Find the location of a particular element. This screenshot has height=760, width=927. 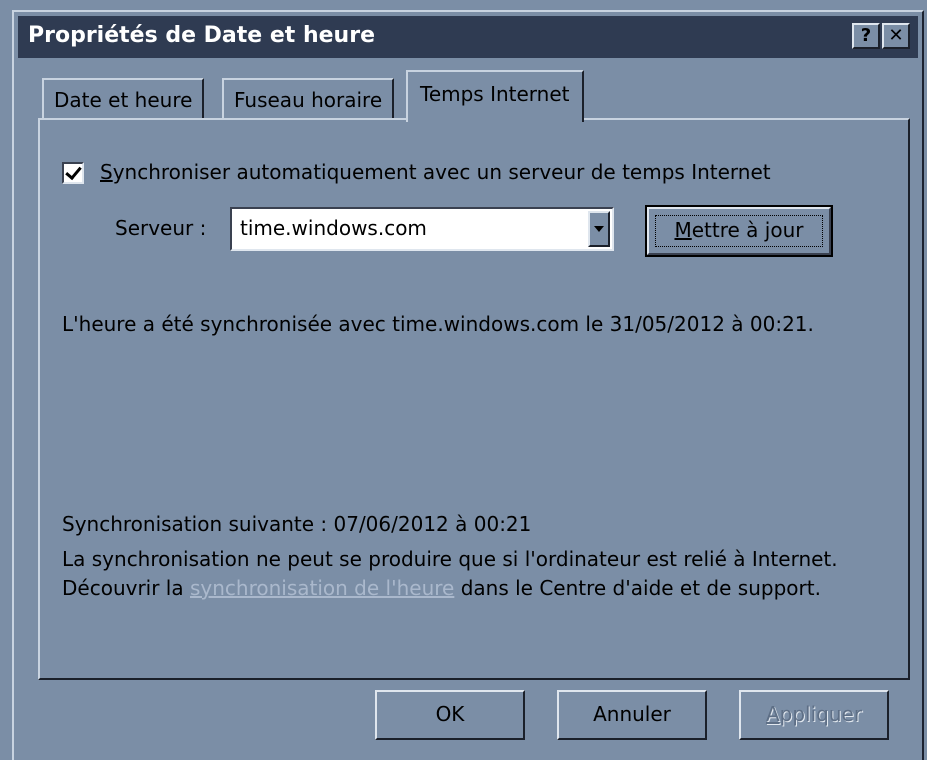

ok-label: OK is located at coordinates (450, 714).